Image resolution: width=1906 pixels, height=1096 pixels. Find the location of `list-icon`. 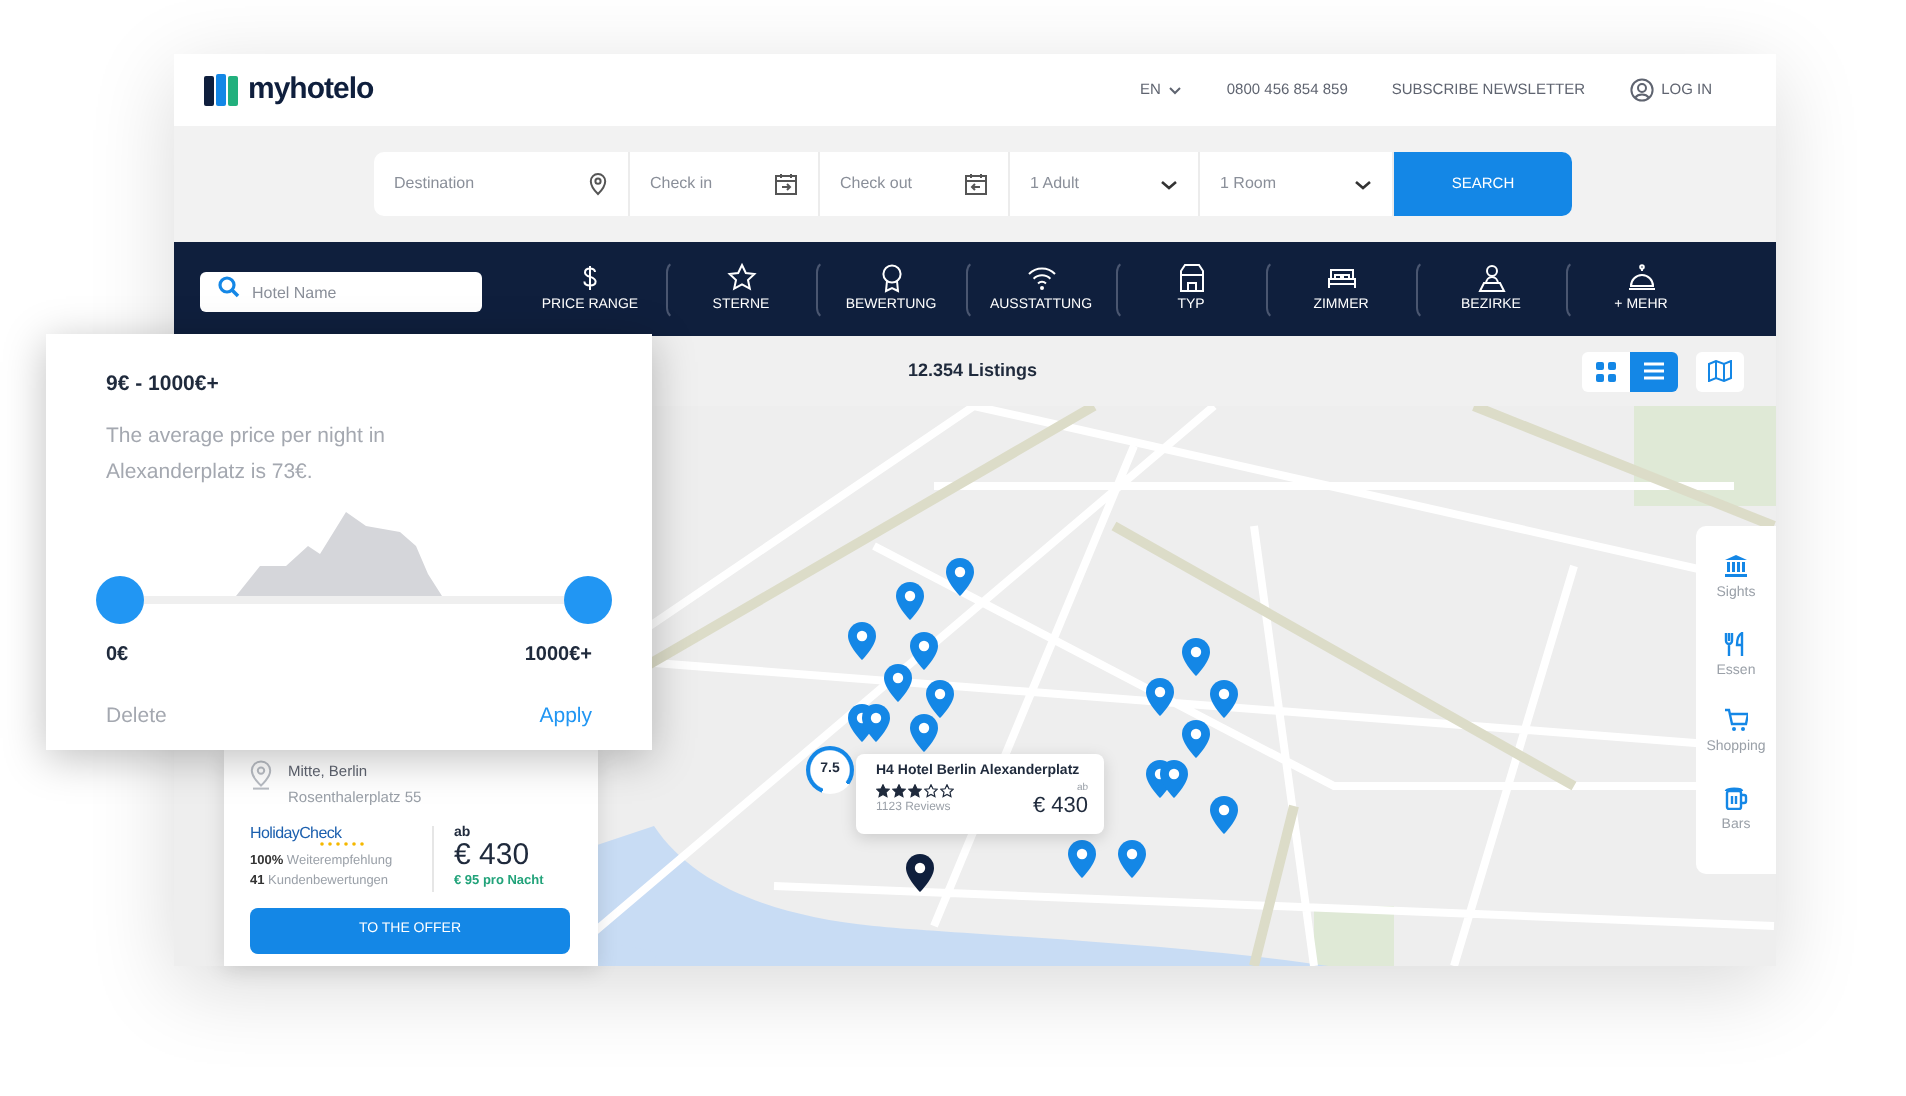

list-icon is located at coordinates (1654, 371).